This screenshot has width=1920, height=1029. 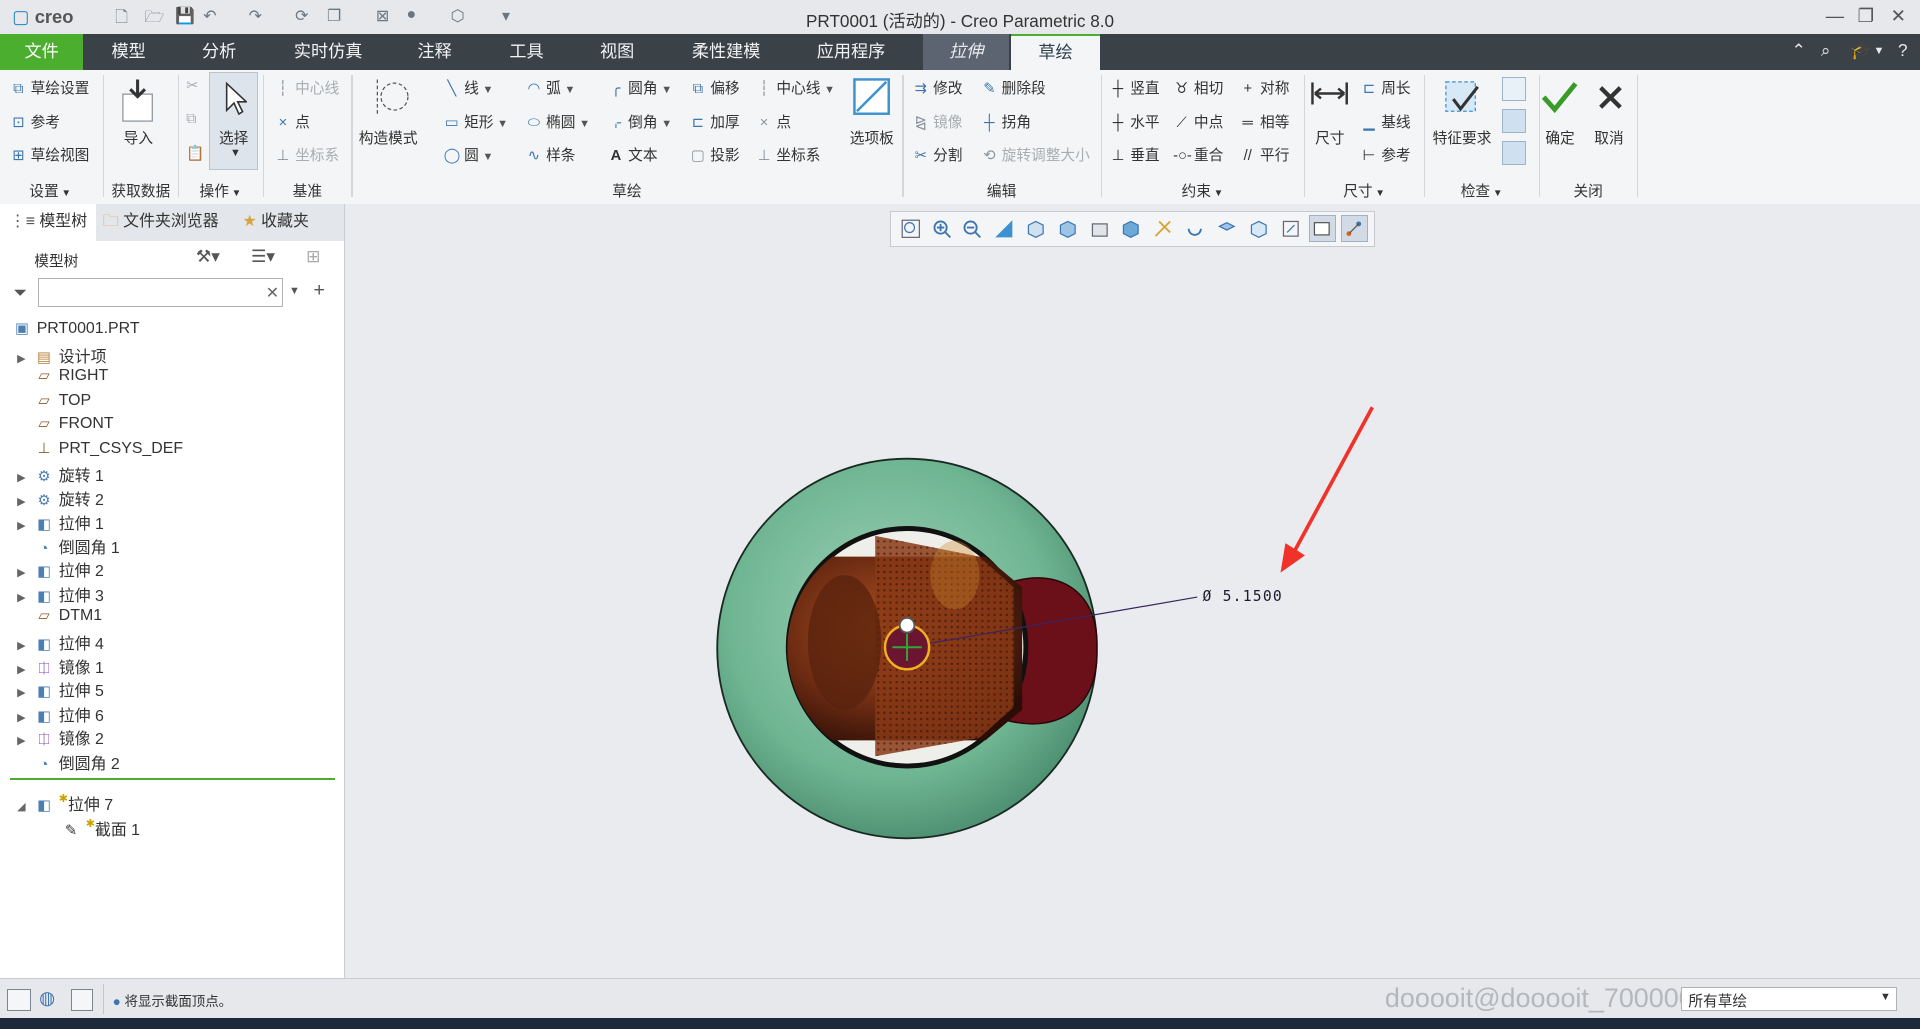 What do you see at coordinates (1514, 120) in the screenshot?
I see `highlight-open-ends-icon` at bounding box center [1514, 120].